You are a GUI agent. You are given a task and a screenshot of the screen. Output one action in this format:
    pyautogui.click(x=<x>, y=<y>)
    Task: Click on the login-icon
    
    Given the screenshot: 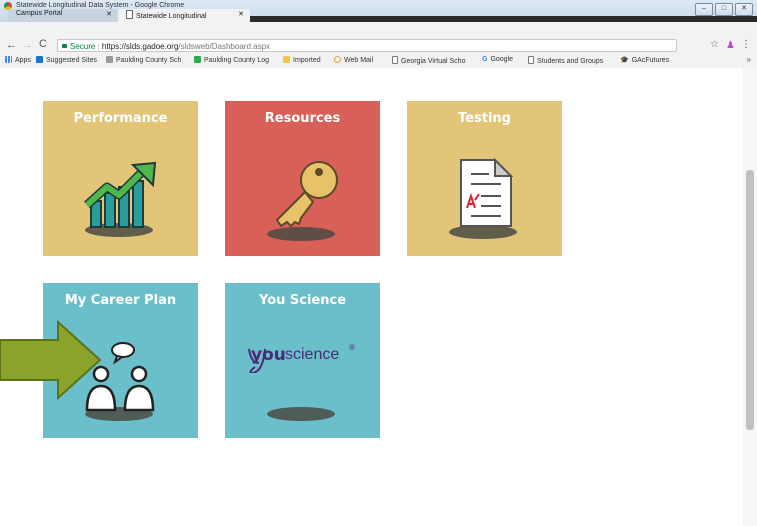 What is the action you would take?
    pyautogui.click(x=197, y=59)
    